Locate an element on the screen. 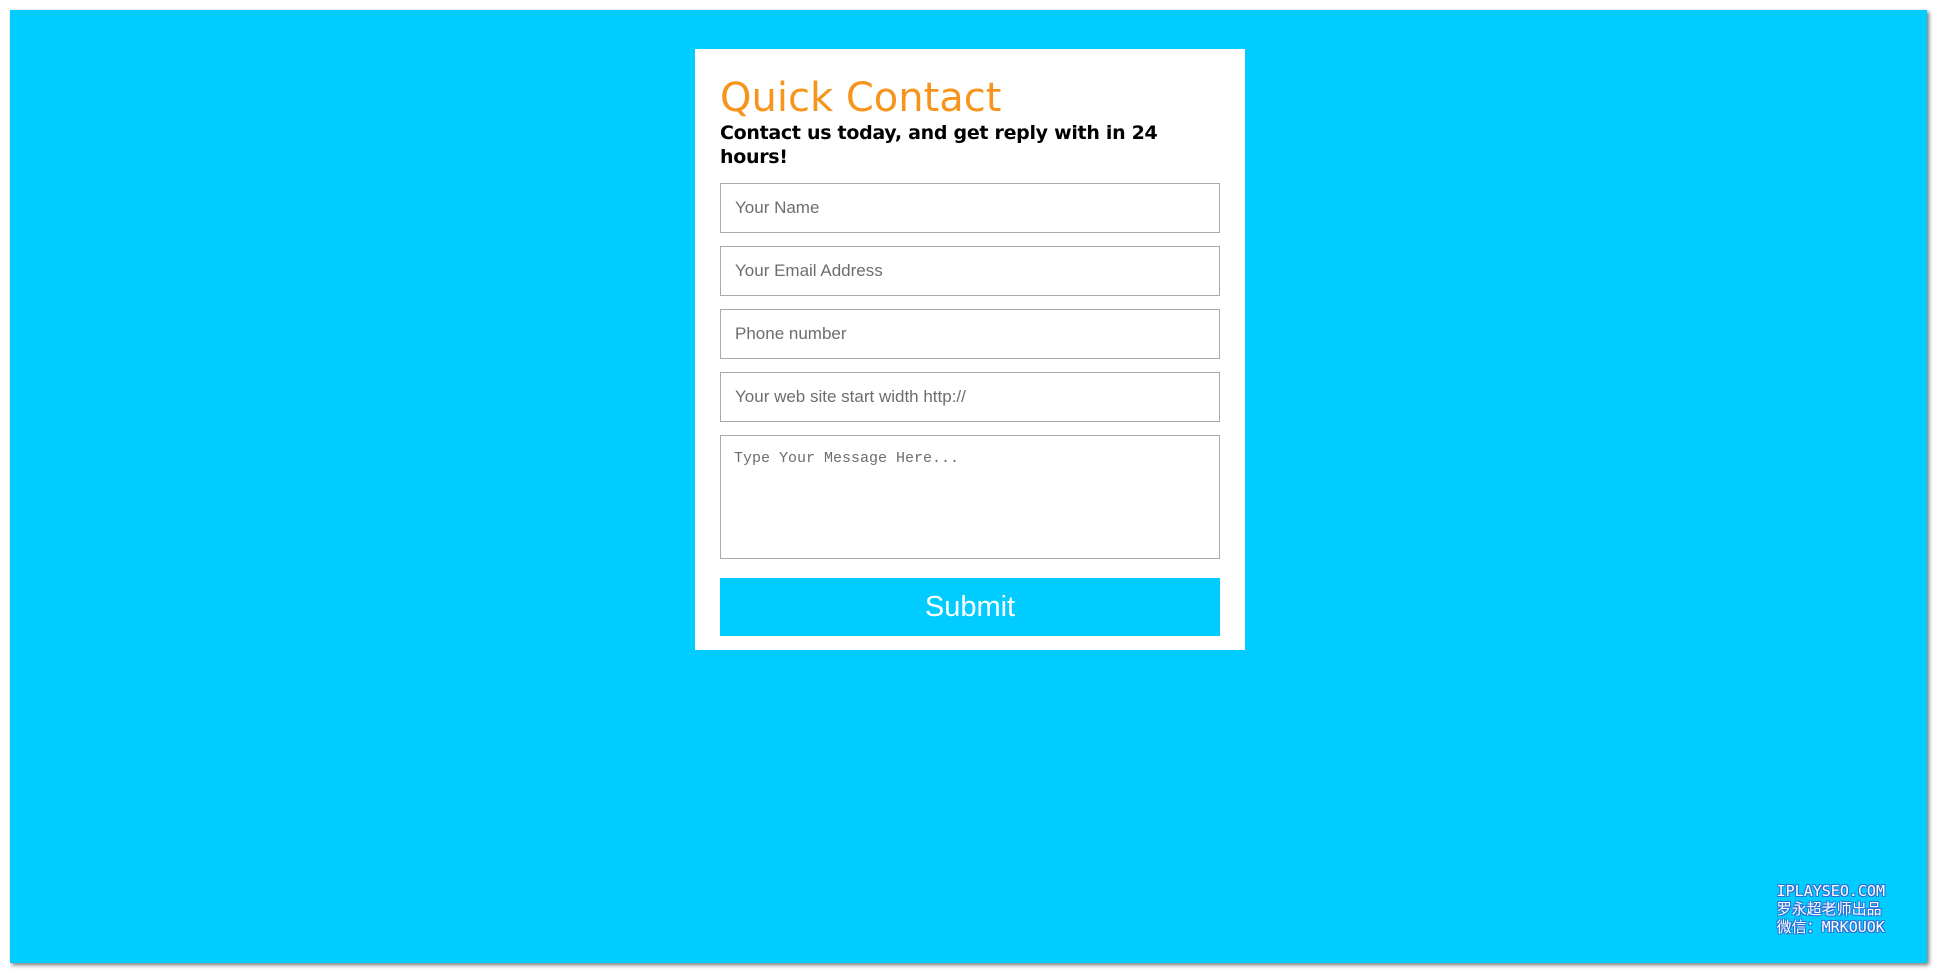 The width and height of the screenshot is (1939, 975). submit-button: Submit is located at coordinates (970, 607).